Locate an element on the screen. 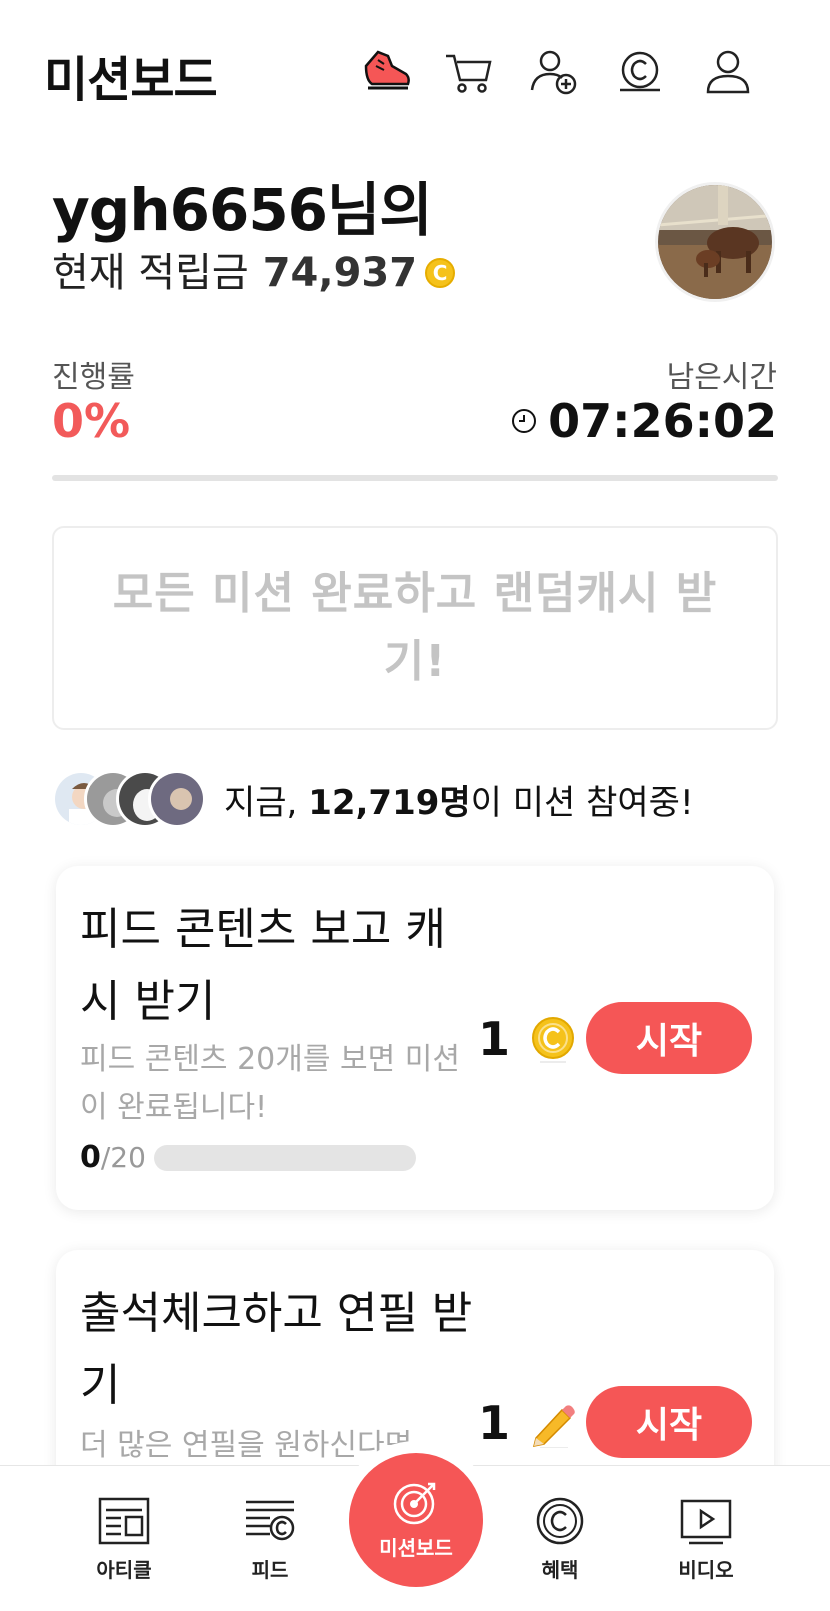 This screenshot has width=830, height=1611. tab-benefits: 혜택 is located at coordinates (560, 1539).